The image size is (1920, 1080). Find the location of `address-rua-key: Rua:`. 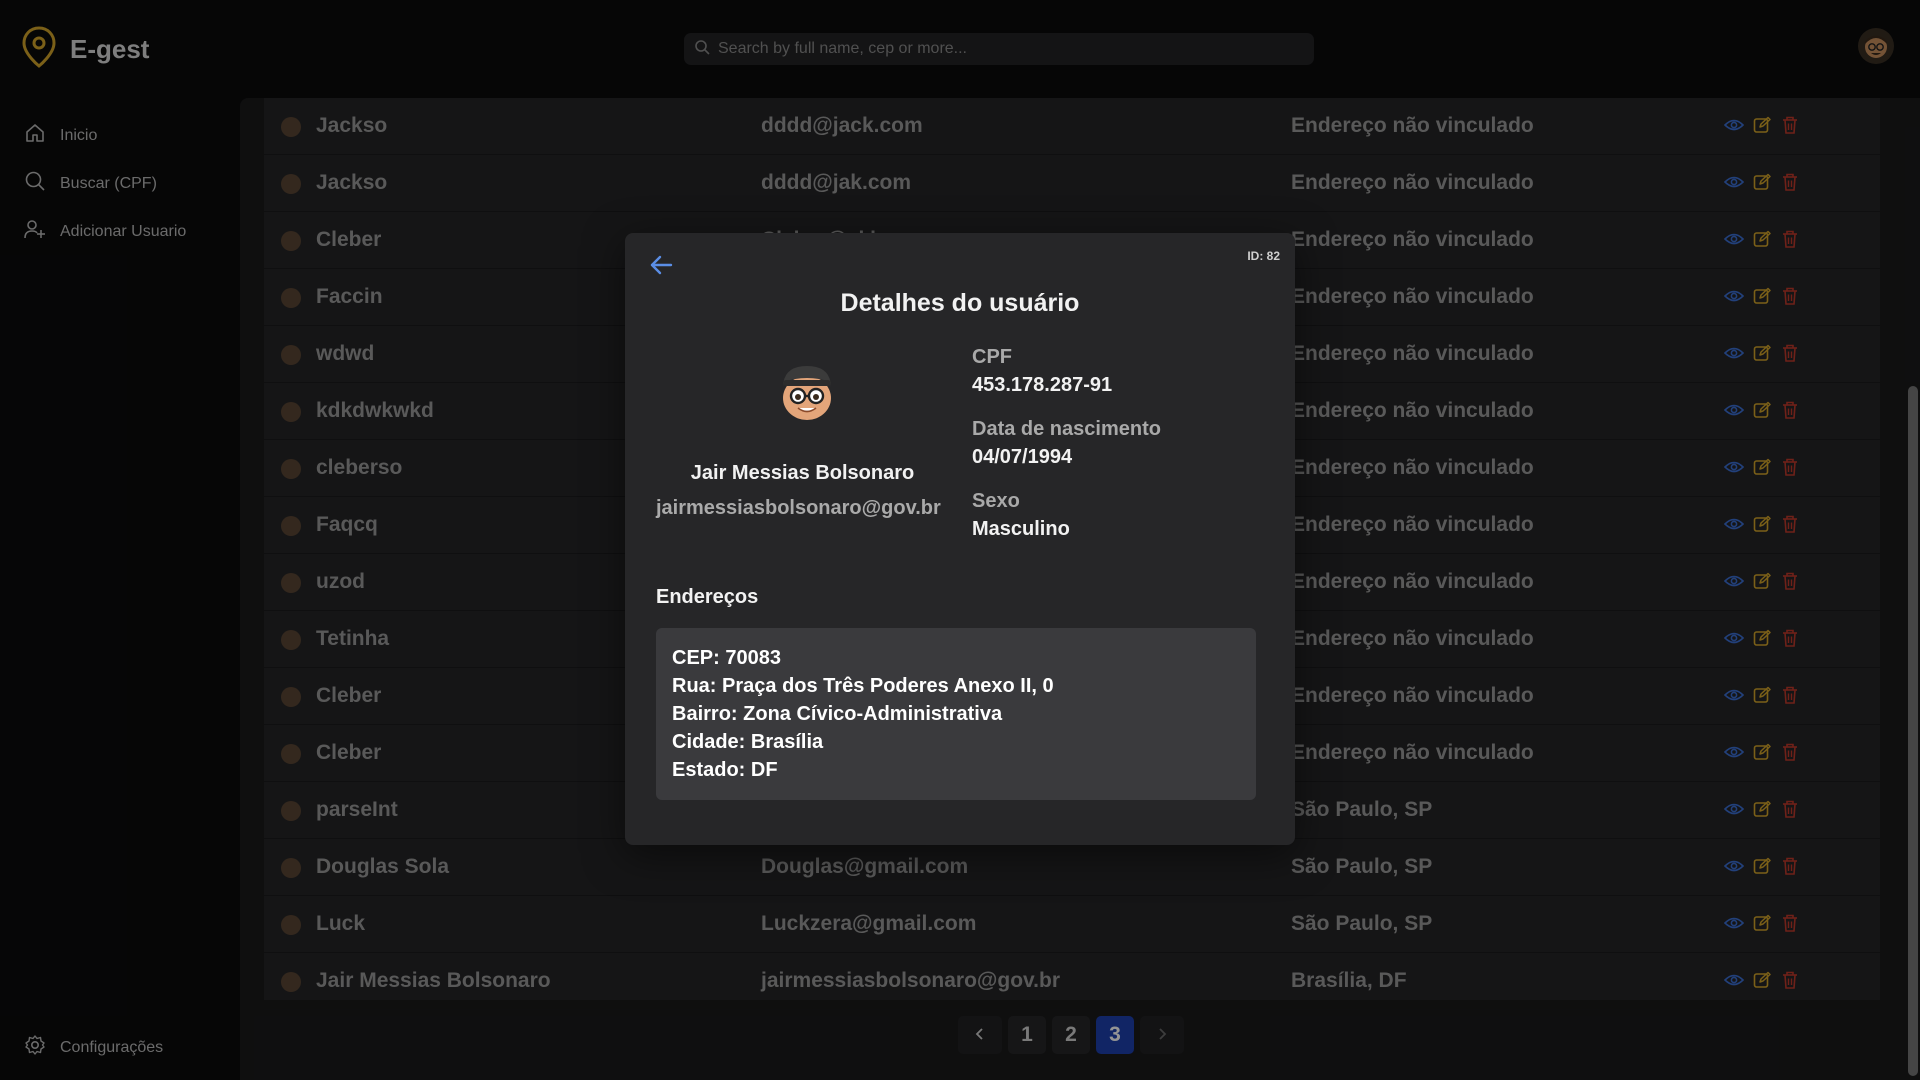

address-rua-key: Rua: is located at coordinates (694, 686).